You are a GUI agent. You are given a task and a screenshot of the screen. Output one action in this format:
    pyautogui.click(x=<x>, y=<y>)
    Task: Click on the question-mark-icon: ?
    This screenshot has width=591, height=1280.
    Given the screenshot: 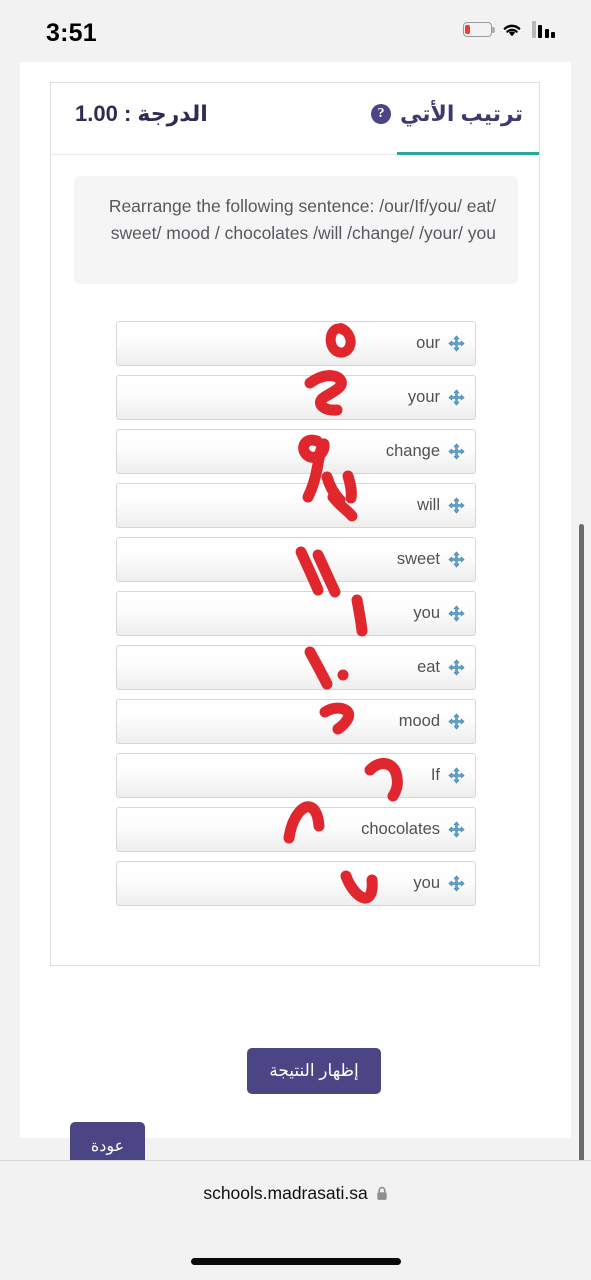 What is the action you would take?
    pyautogui.click(x=380, y=114)
    